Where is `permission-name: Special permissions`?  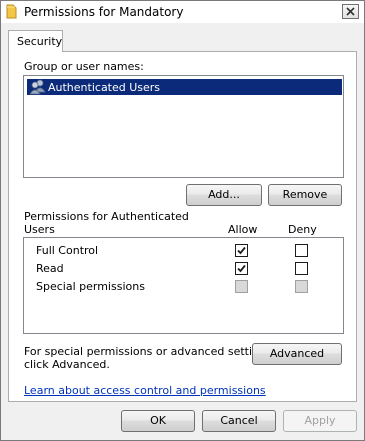
permission-name: Special permissions is located at coordinates (90, 286).